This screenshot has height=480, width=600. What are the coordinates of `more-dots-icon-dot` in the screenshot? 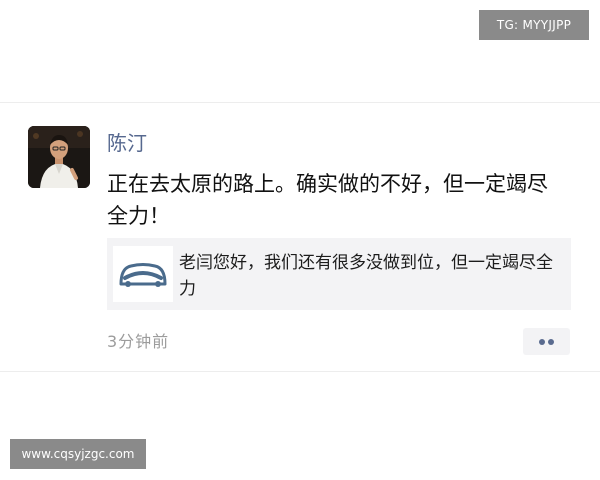 It's located at (551, 342).